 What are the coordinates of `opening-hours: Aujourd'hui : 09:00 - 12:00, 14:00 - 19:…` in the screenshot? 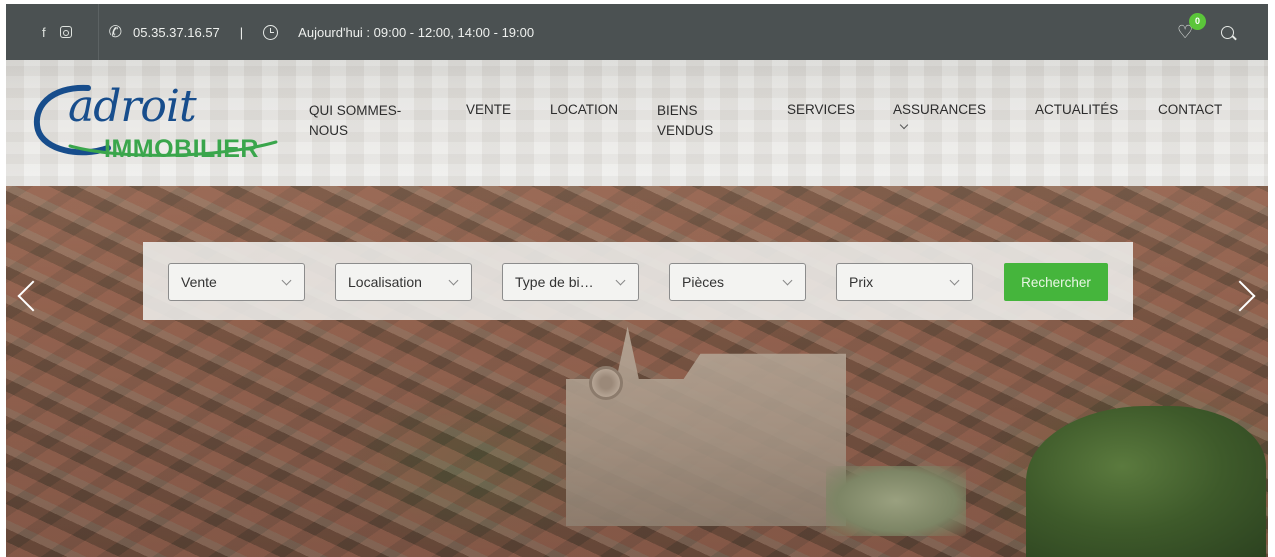 It's located at (416, 32).